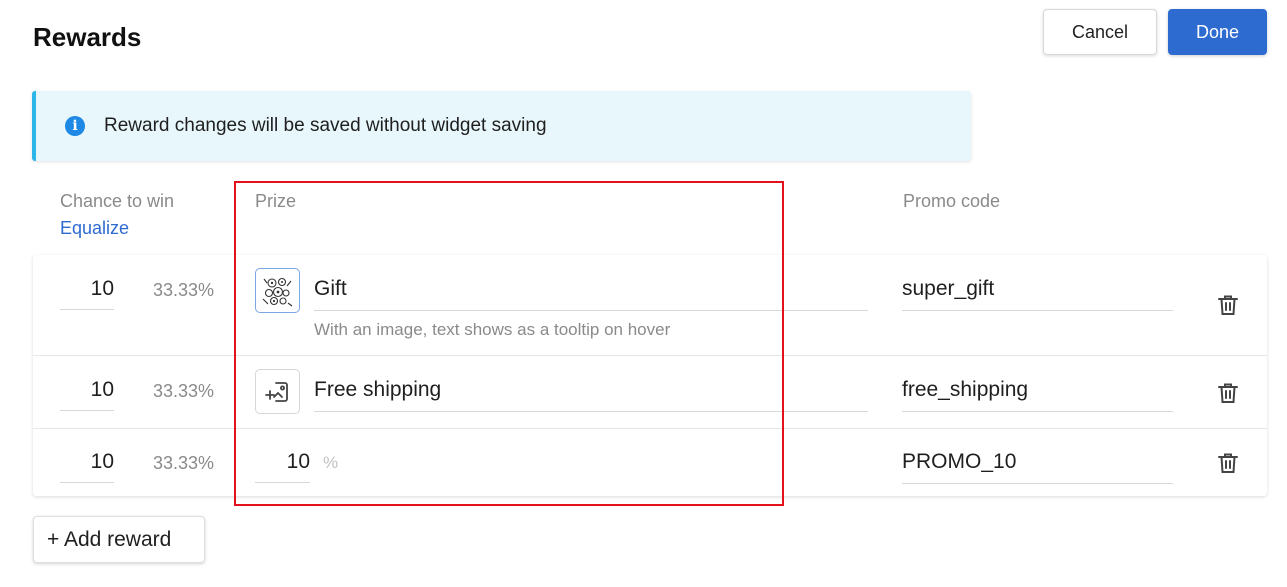  I want to click on cancel-button: Cancel, so click(1100, 32).